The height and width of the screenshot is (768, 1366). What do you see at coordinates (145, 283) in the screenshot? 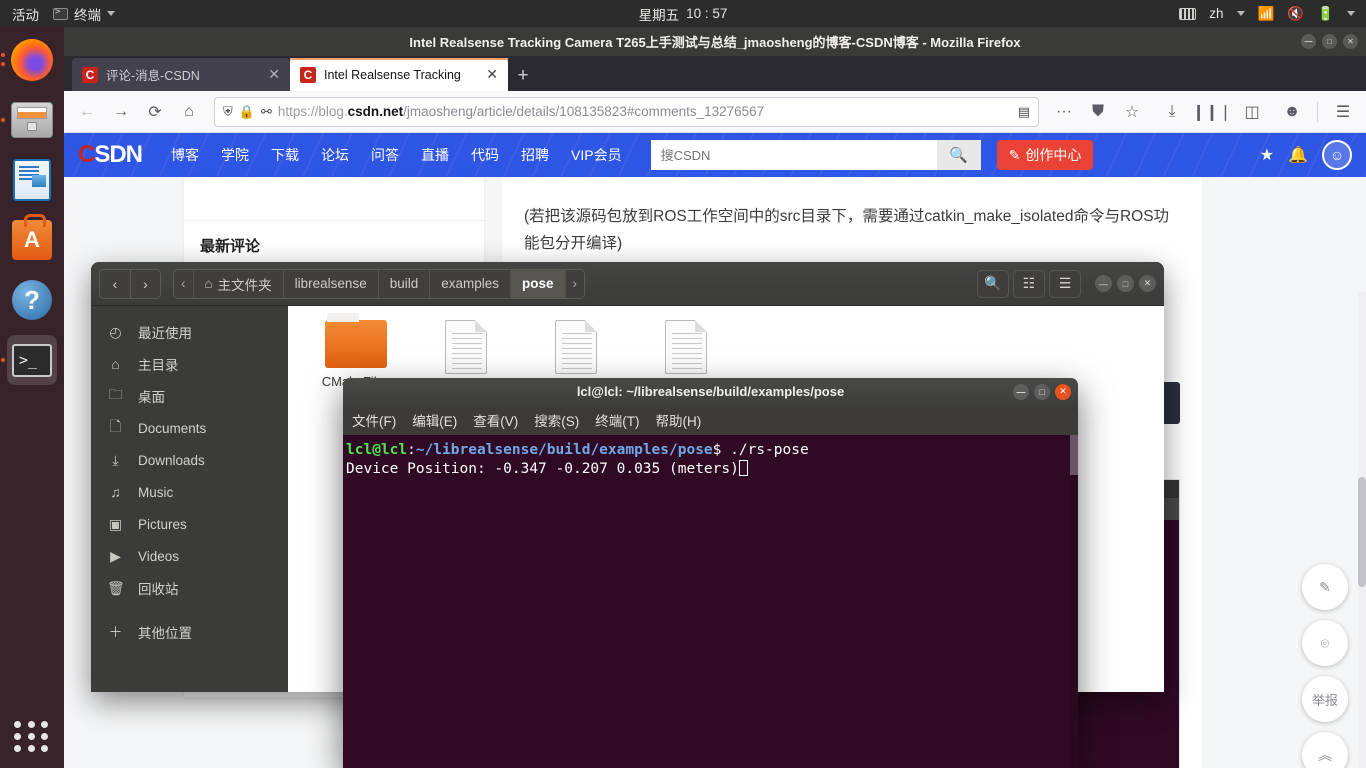
I see `files-forward-button: ›` at bounding box center [145, 283].